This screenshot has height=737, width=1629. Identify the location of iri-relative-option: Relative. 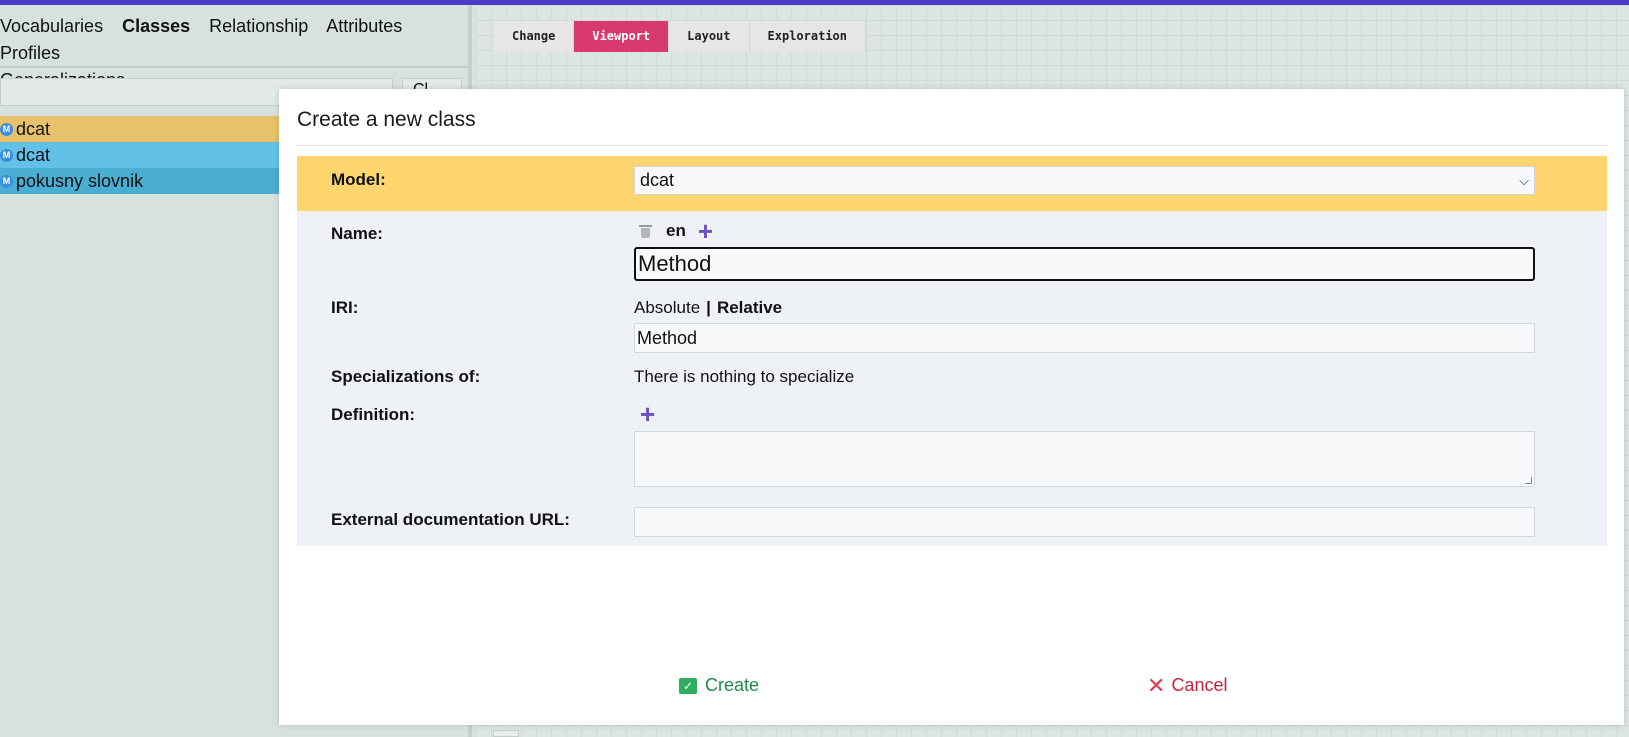
(749, 307).